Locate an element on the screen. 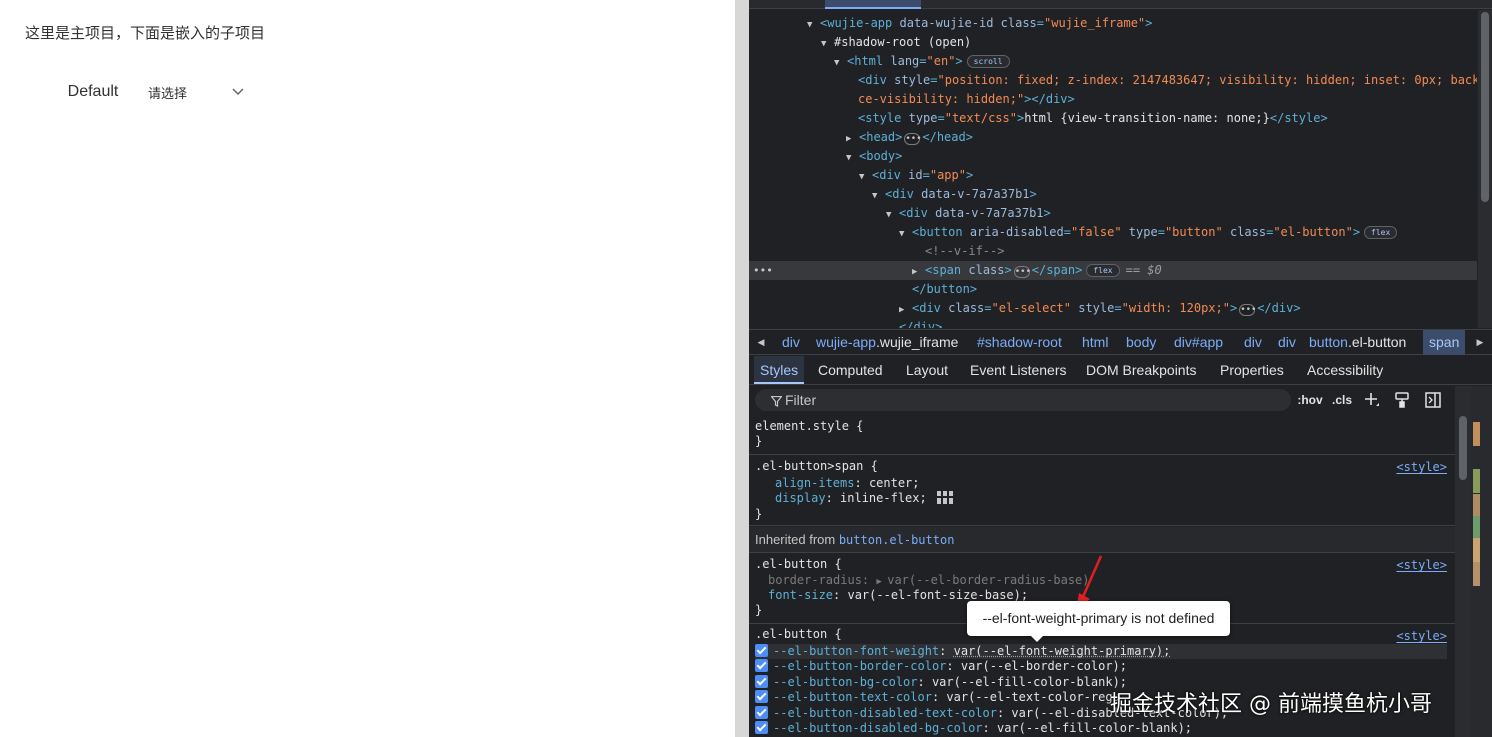  inherited-link: button.el-button is located at coordinates (897, 540).